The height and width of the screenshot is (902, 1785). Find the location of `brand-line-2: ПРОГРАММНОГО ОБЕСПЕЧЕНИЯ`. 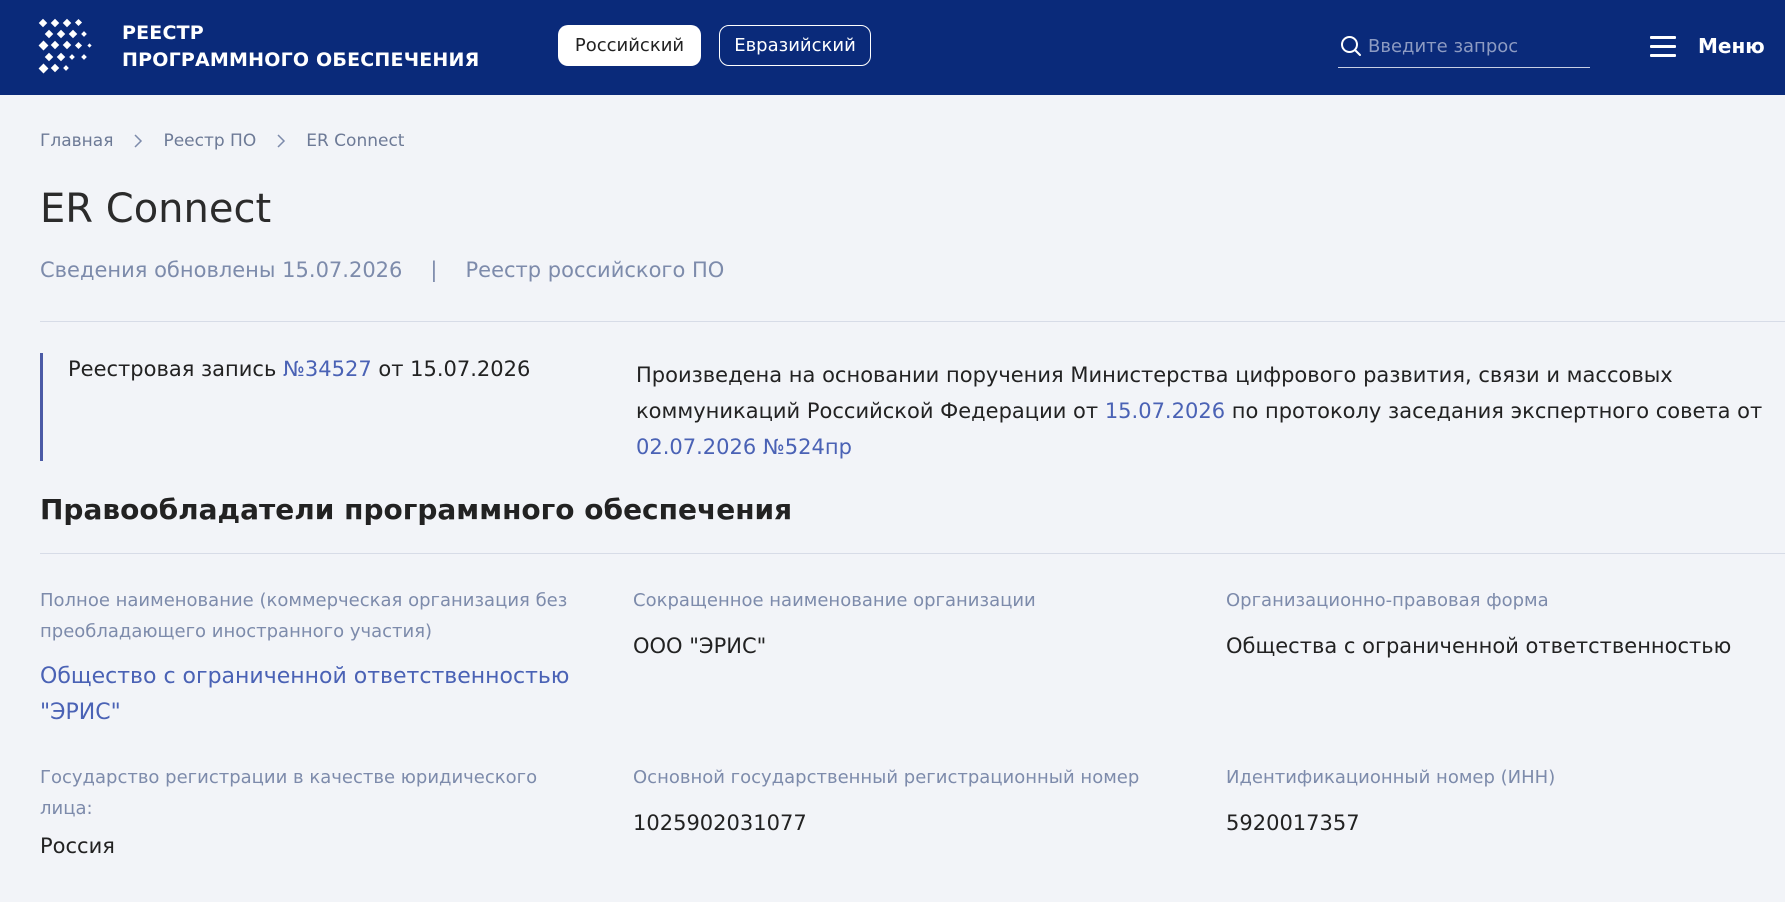

brand-line-2: ПРОГРАММНОГО ОБЕСПЕЧЕНИЯ is located at coordinates (301, 60).